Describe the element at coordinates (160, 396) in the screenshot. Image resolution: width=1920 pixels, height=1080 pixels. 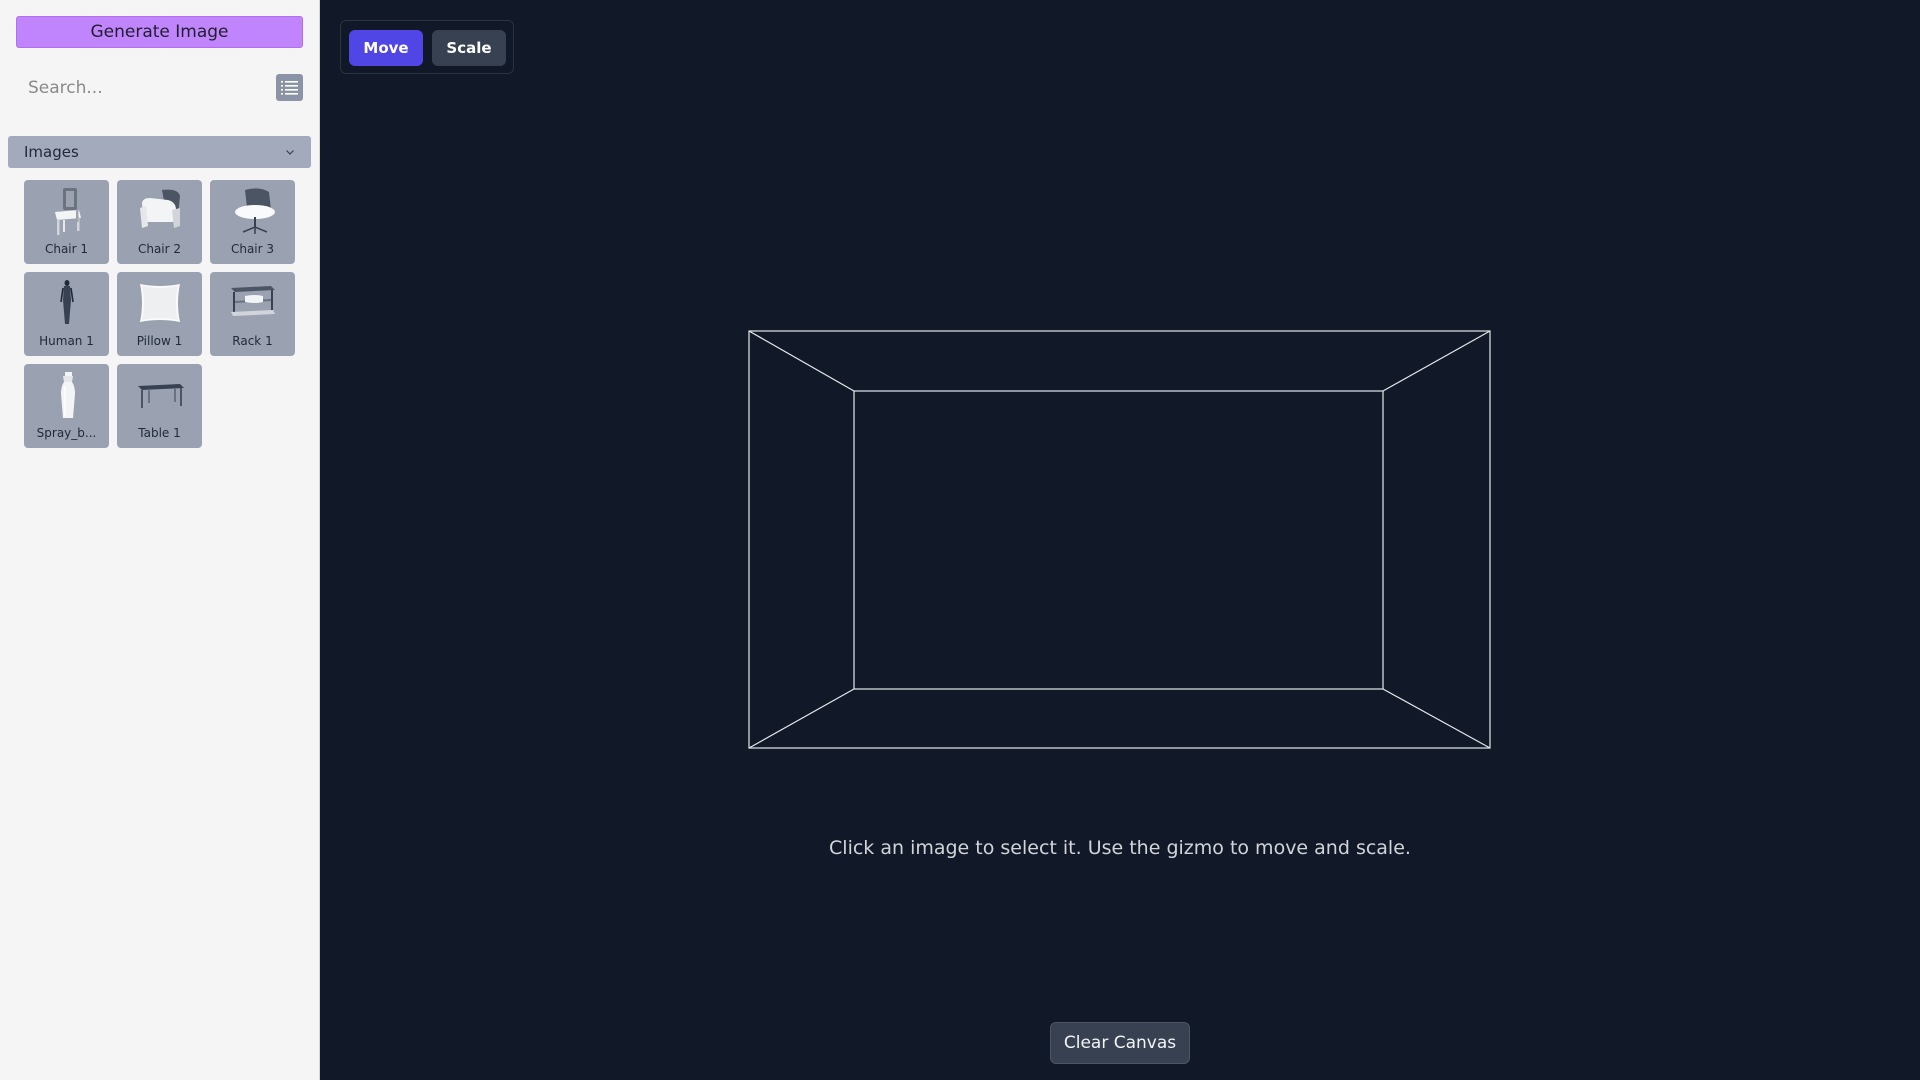
I see `table-icon` at that location.